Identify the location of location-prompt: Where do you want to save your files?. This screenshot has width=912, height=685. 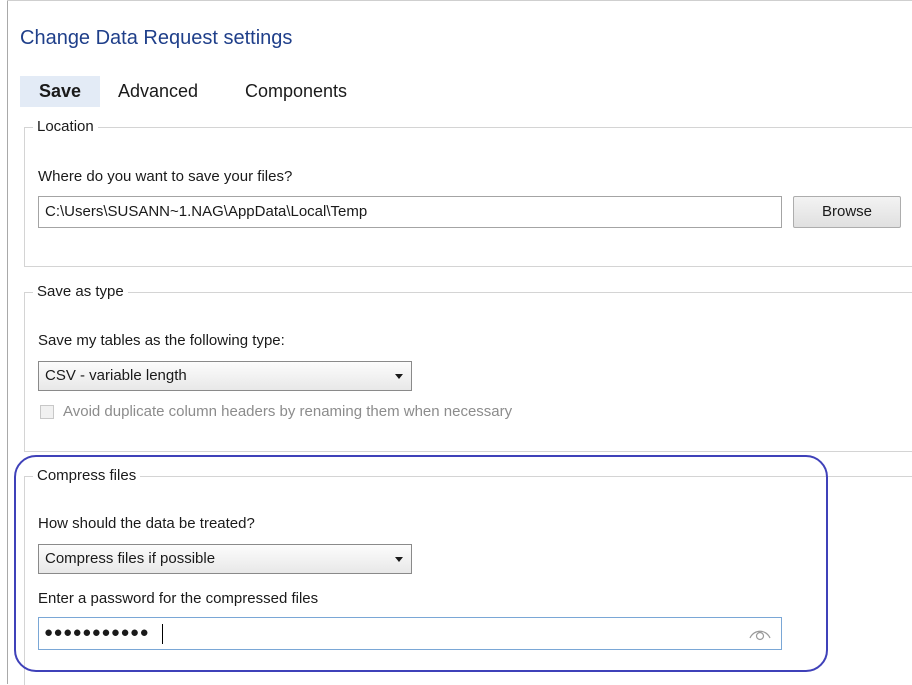
(165, 176).